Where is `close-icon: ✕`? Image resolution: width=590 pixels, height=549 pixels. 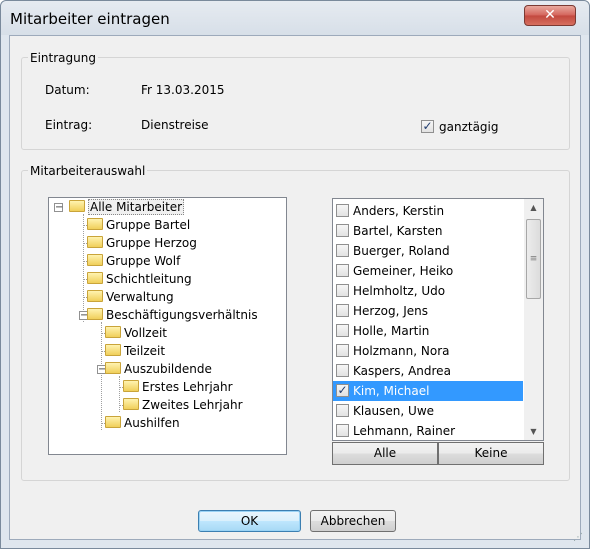
close-icon: ✕ is located at coordinates (550, 15).